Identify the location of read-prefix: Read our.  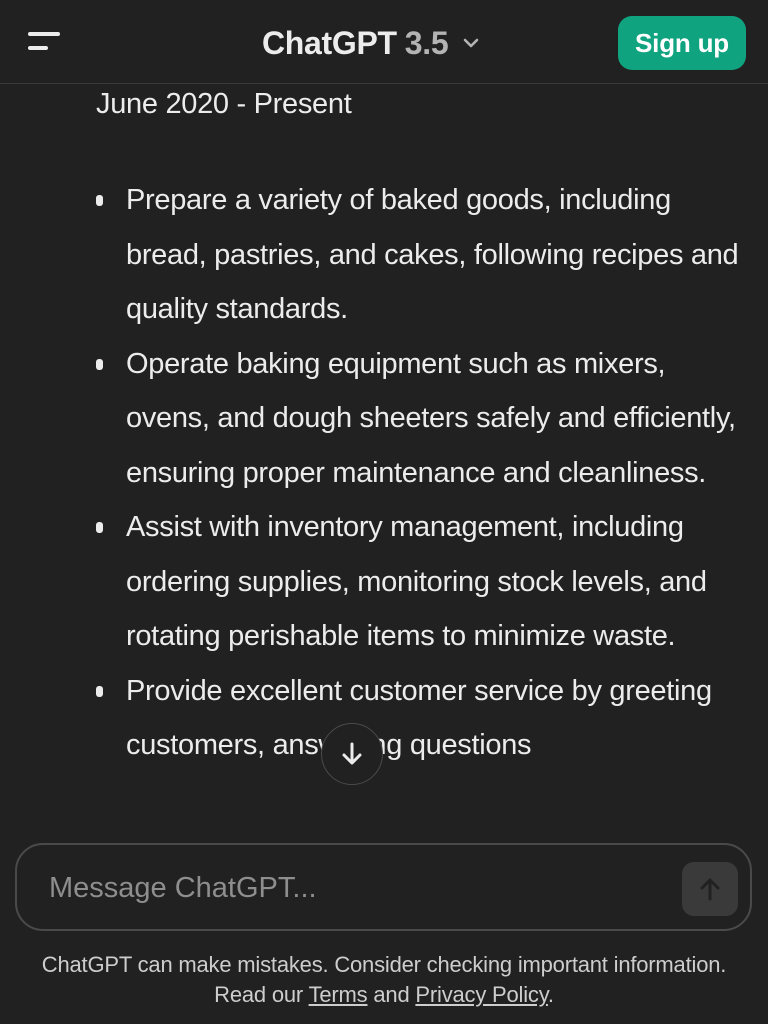
(261, 994).